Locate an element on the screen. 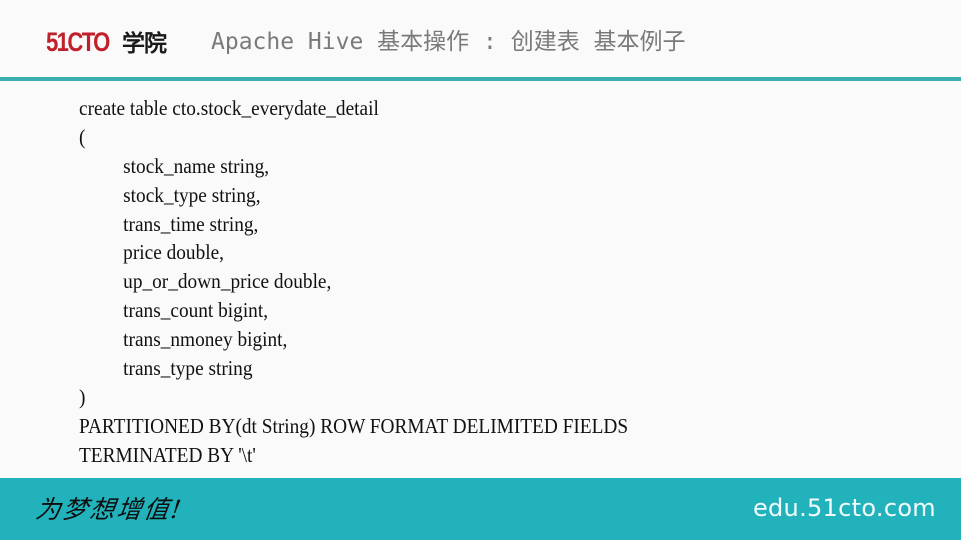 The image size is (961, 540). header-divider is located at coordinates (480, 79).